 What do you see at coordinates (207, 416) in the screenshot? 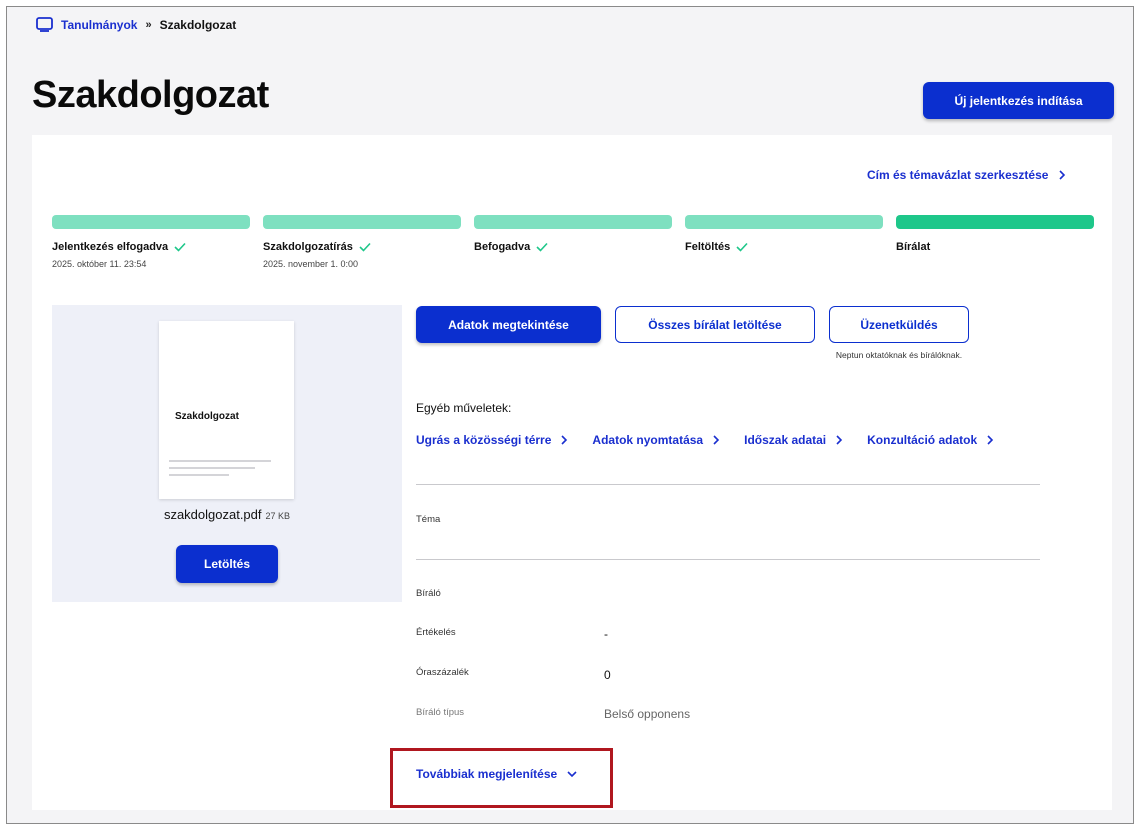
I see `thumbnail-title: Szakdolgozat` at bounding box center [207, 416].